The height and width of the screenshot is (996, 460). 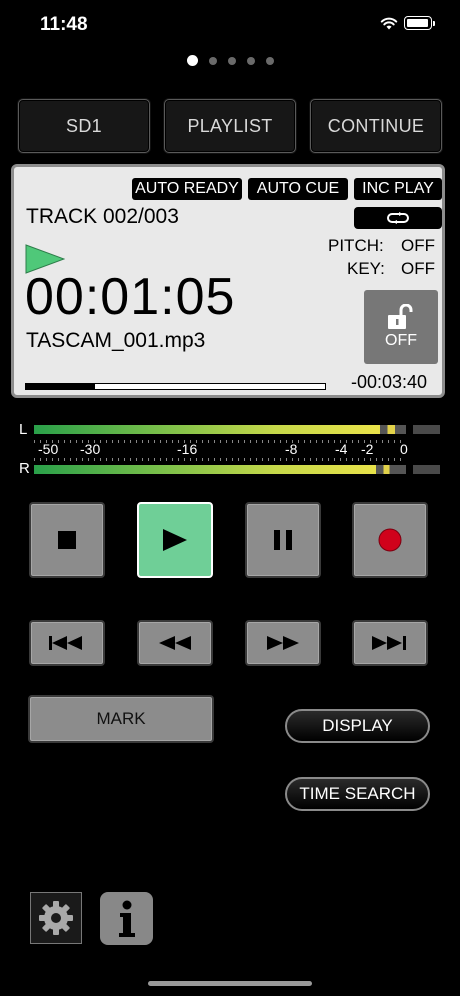 I want to click on status-time: 11:48, so click(x=64, y=24).